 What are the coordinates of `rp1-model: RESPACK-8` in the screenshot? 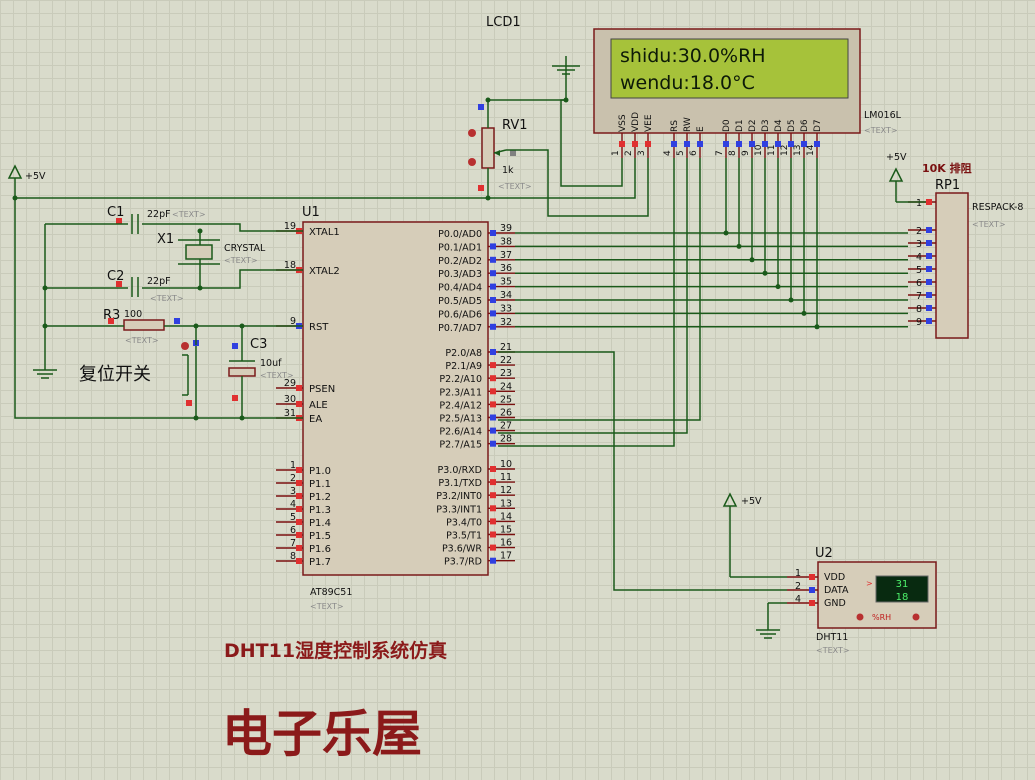 It's located at (997, 207).